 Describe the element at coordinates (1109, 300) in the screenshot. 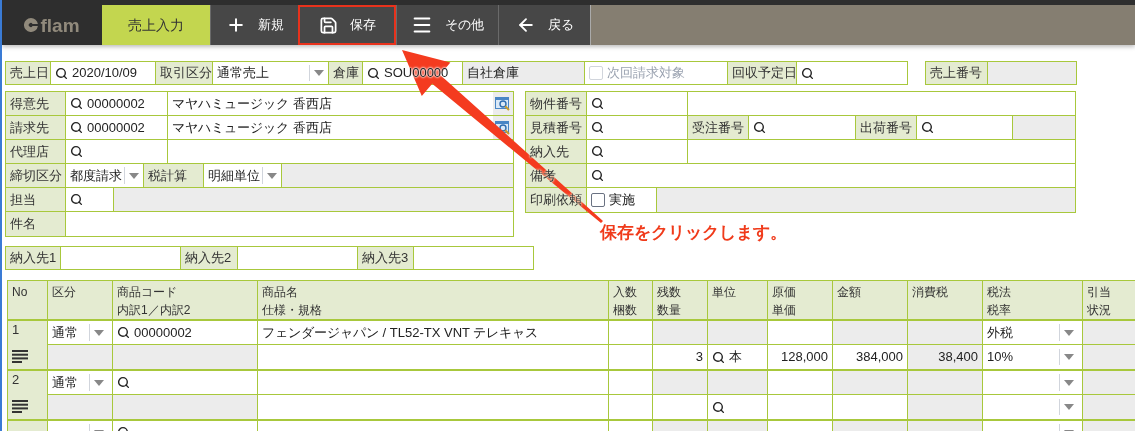

I see `column-header: 引当 状況` at that location.